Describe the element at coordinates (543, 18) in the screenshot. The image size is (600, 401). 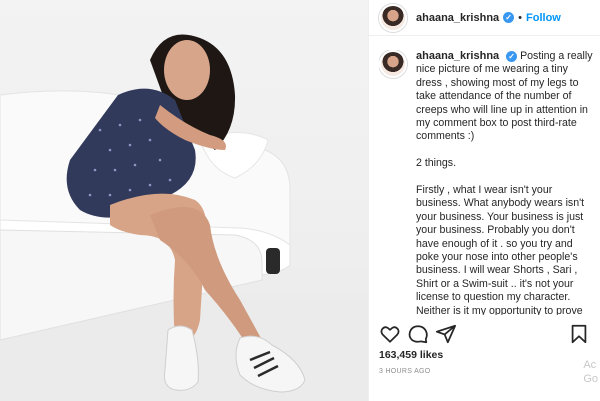
I see `follow-button: Follow` at that location.